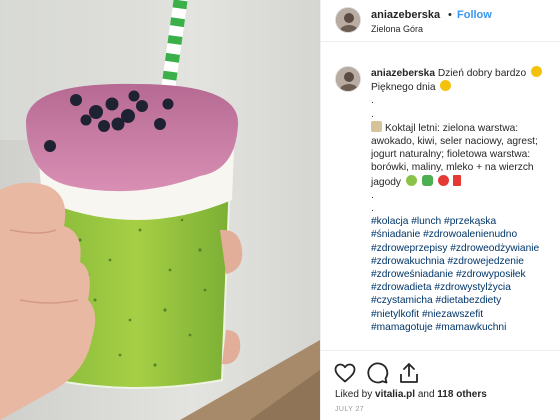  I want to click on caption-line: awokado, kiwi, seler naciowy, agrest;, so click(454, 142).